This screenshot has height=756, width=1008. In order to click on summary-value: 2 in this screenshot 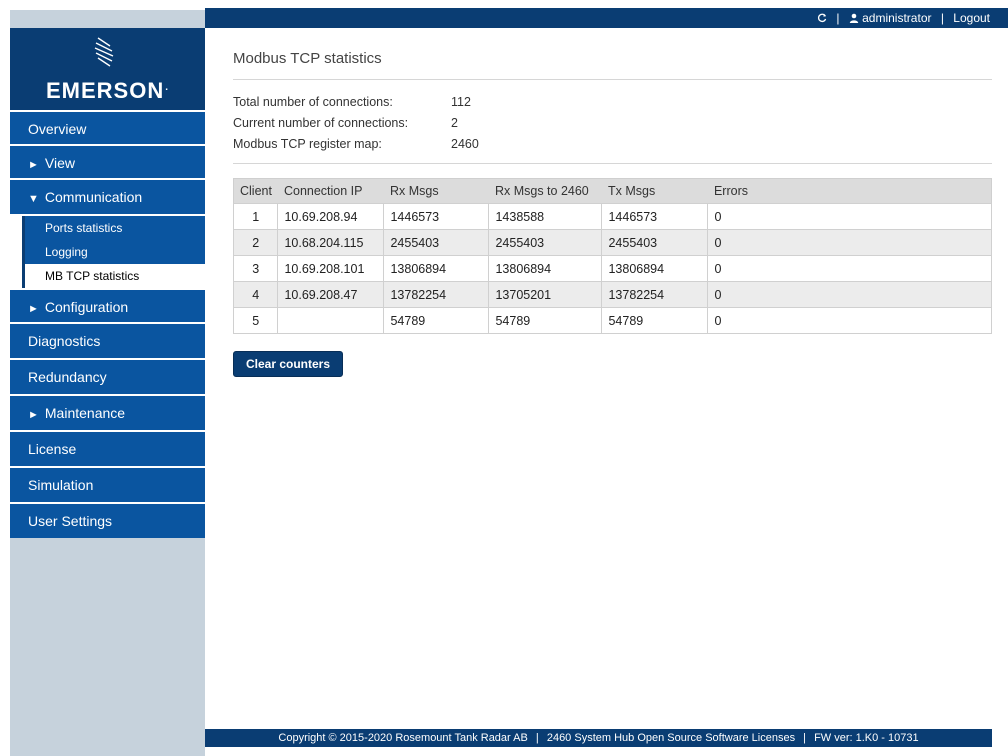, I will do `click(454, 123)`.